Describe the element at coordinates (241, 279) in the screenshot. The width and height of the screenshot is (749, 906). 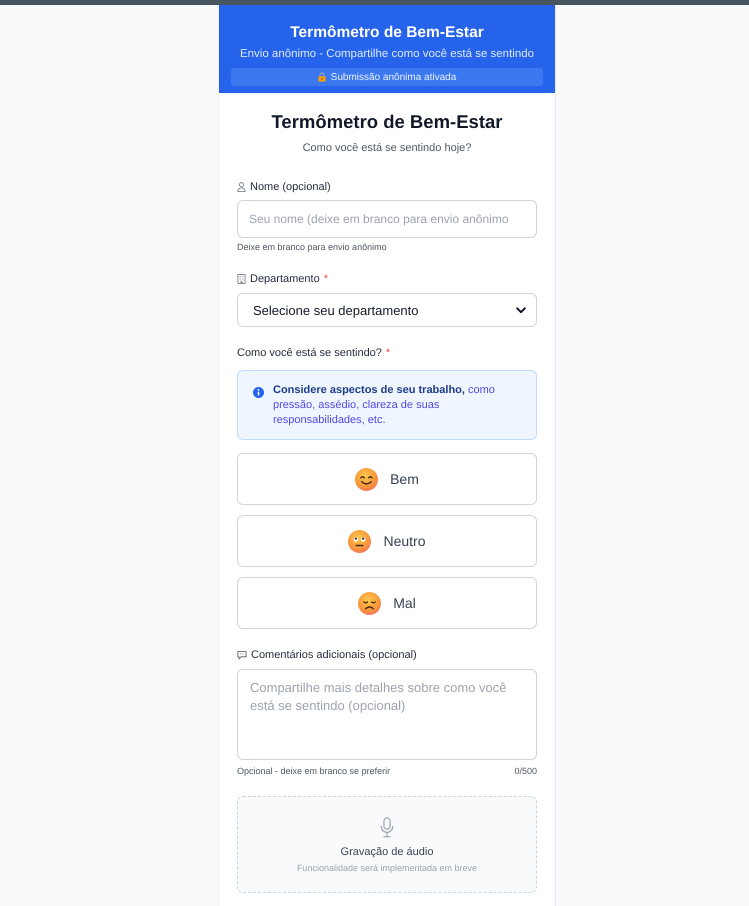
I see `building-icon` at that location.